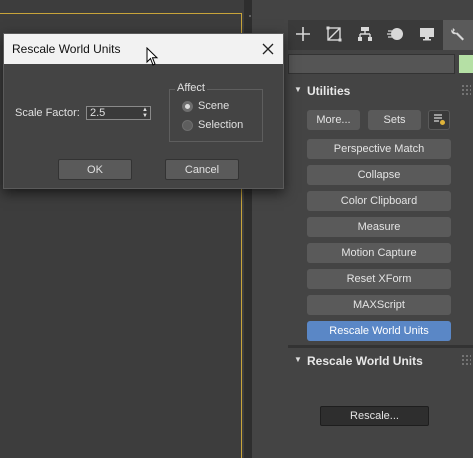  I want to click on utility-button-color-clipboard: Color Clipboard, so click(379, 201).